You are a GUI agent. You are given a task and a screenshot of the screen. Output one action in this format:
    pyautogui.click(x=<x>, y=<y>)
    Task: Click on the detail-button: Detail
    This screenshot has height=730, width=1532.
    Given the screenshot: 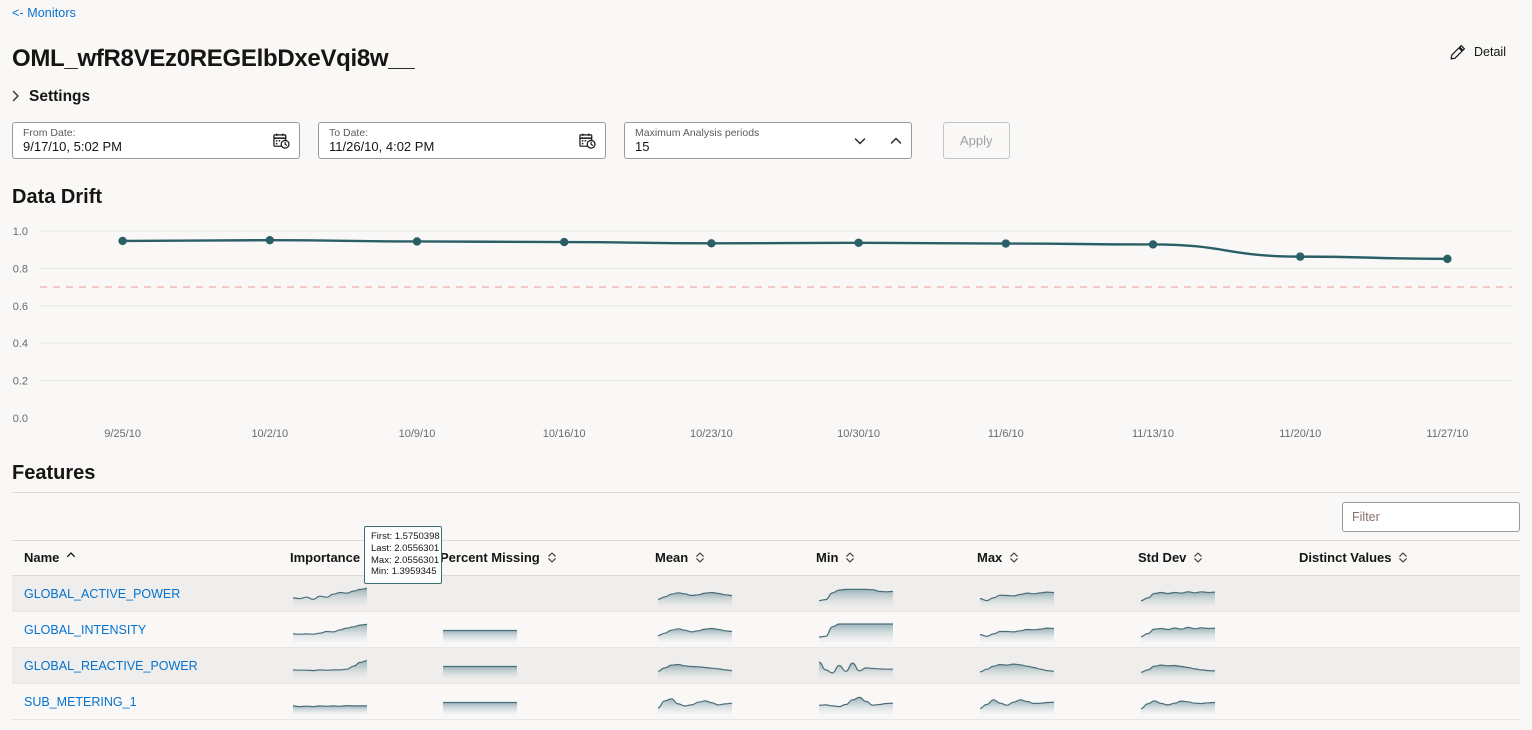 What is the action you would take?
    pyautogui.click(x=1478, y=52)
    